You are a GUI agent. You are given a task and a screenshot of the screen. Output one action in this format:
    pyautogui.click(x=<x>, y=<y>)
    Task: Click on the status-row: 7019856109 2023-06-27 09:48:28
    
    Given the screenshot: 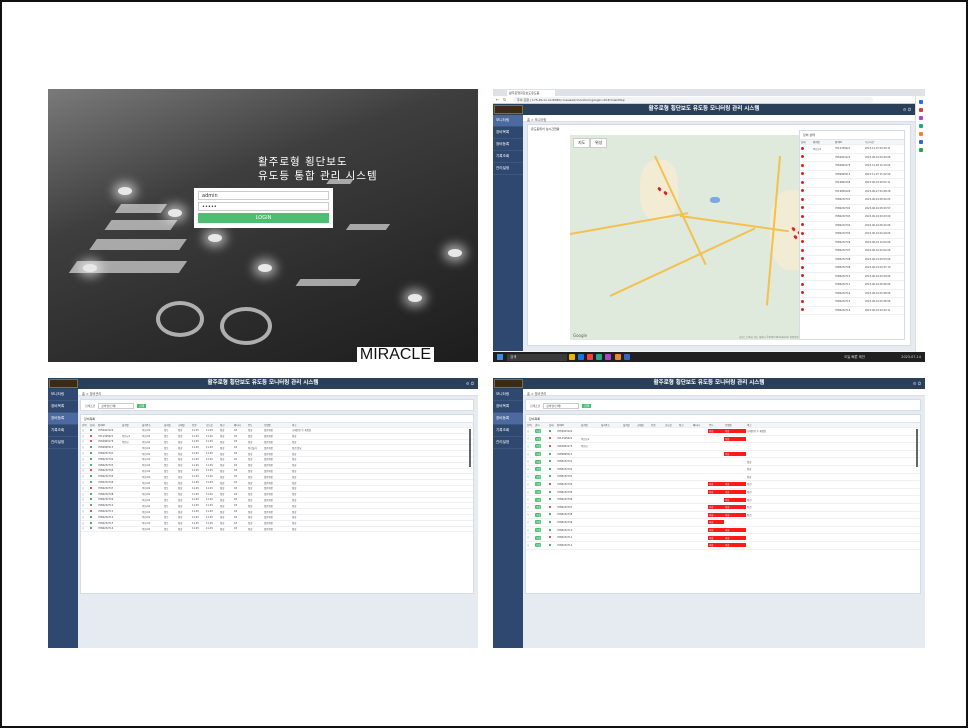 What is the action you would take?
    pyautogui.click(x=852, y=192)
    